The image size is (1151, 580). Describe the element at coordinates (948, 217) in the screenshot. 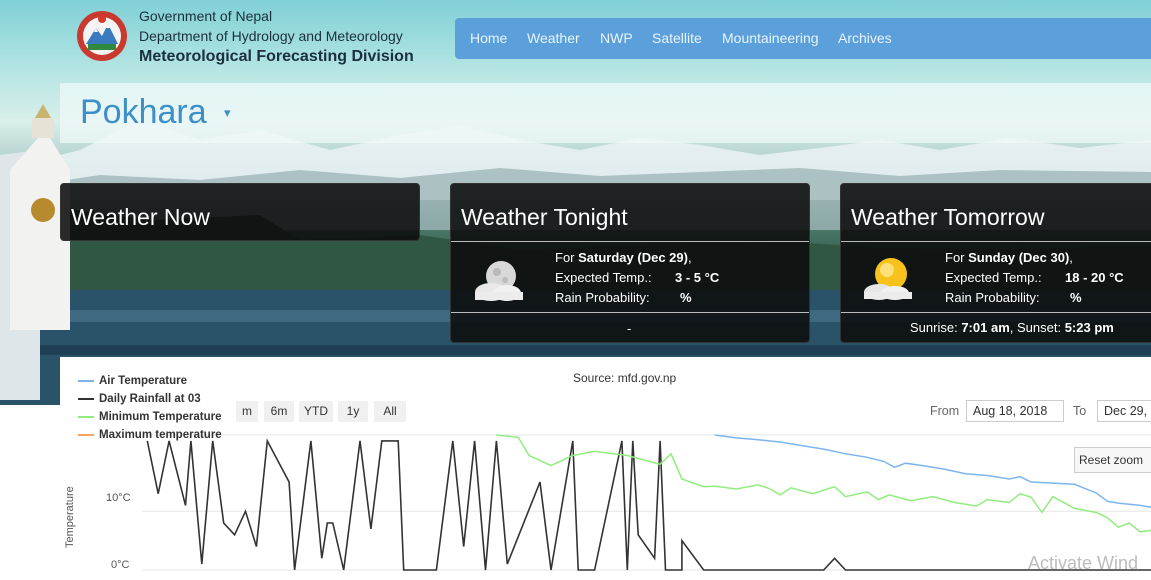

I see `weather-tomorrow-title: Weather Tomorrow` at that location.